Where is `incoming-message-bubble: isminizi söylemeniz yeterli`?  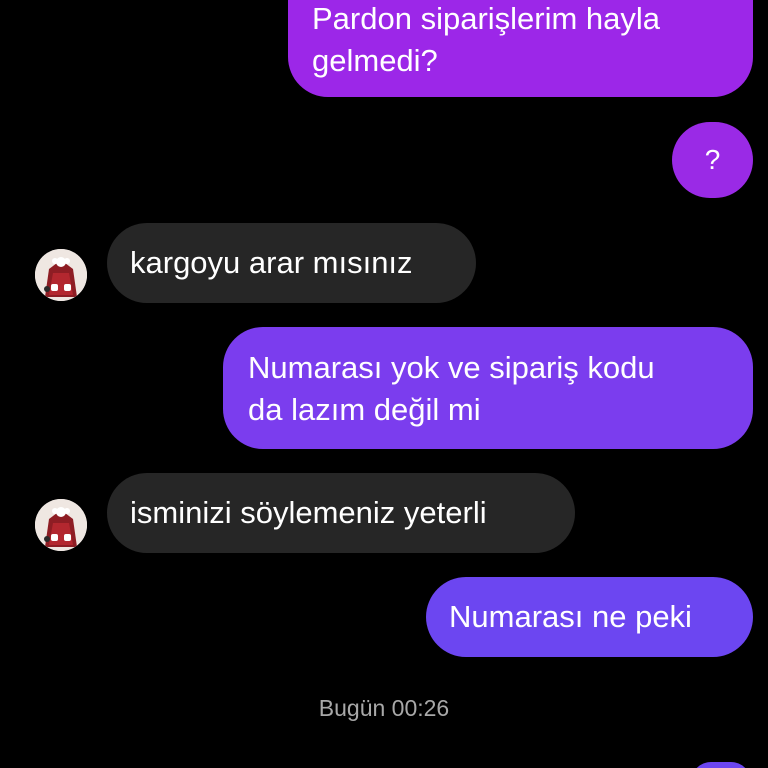 incoming-message-bubble: isminizi söylemeniz yeterli is located at coordinates (341, 513).